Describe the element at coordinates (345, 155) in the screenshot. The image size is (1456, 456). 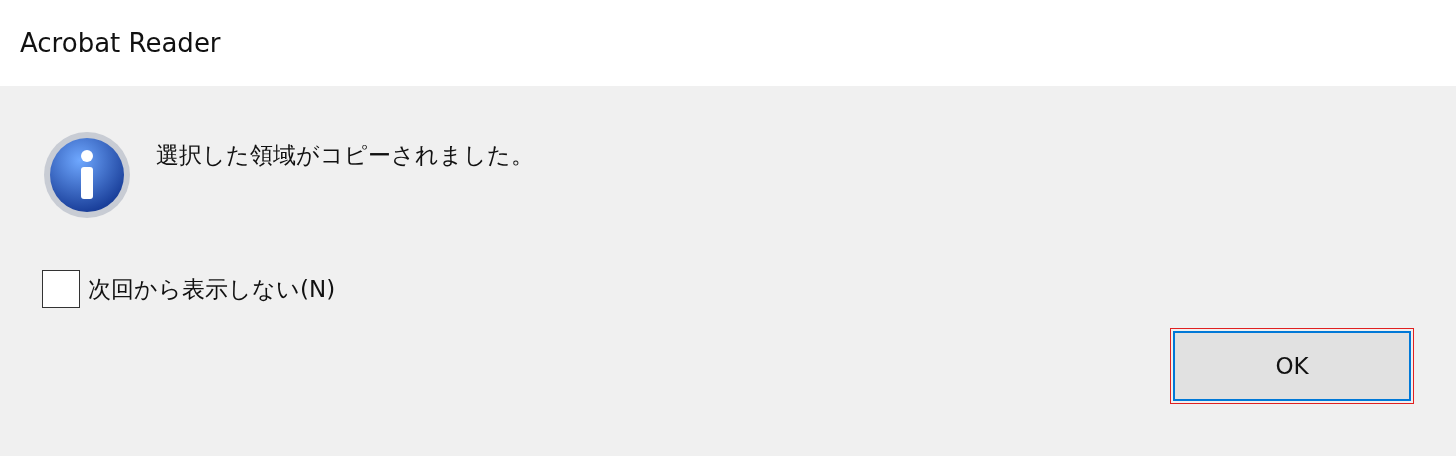
I see `message-text: 選択した領域がコピーされました。` at that location.